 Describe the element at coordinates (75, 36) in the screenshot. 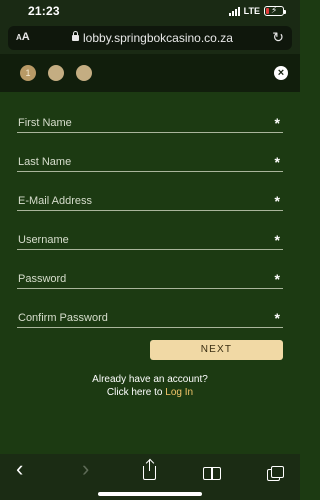

I see `lock-icon` at that location.